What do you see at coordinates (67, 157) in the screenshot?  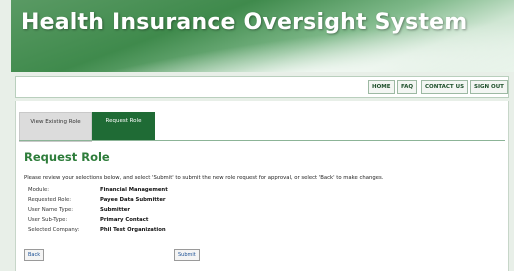 I see `page-title: Request Role` at bounding box center [67, 157].